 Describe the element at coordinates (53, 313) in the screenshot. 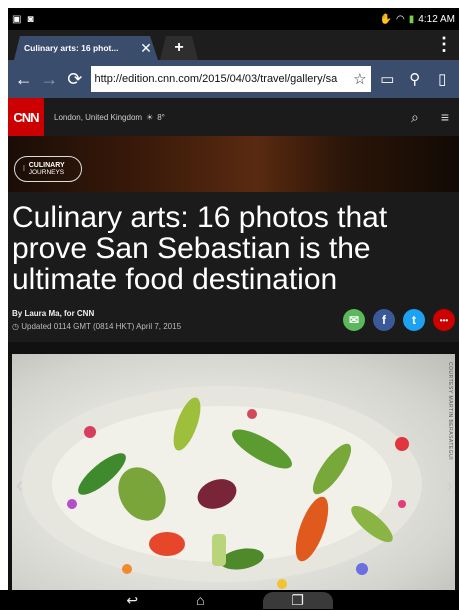

I see `article-byline: By Laura Ma, for CNN` at that location.